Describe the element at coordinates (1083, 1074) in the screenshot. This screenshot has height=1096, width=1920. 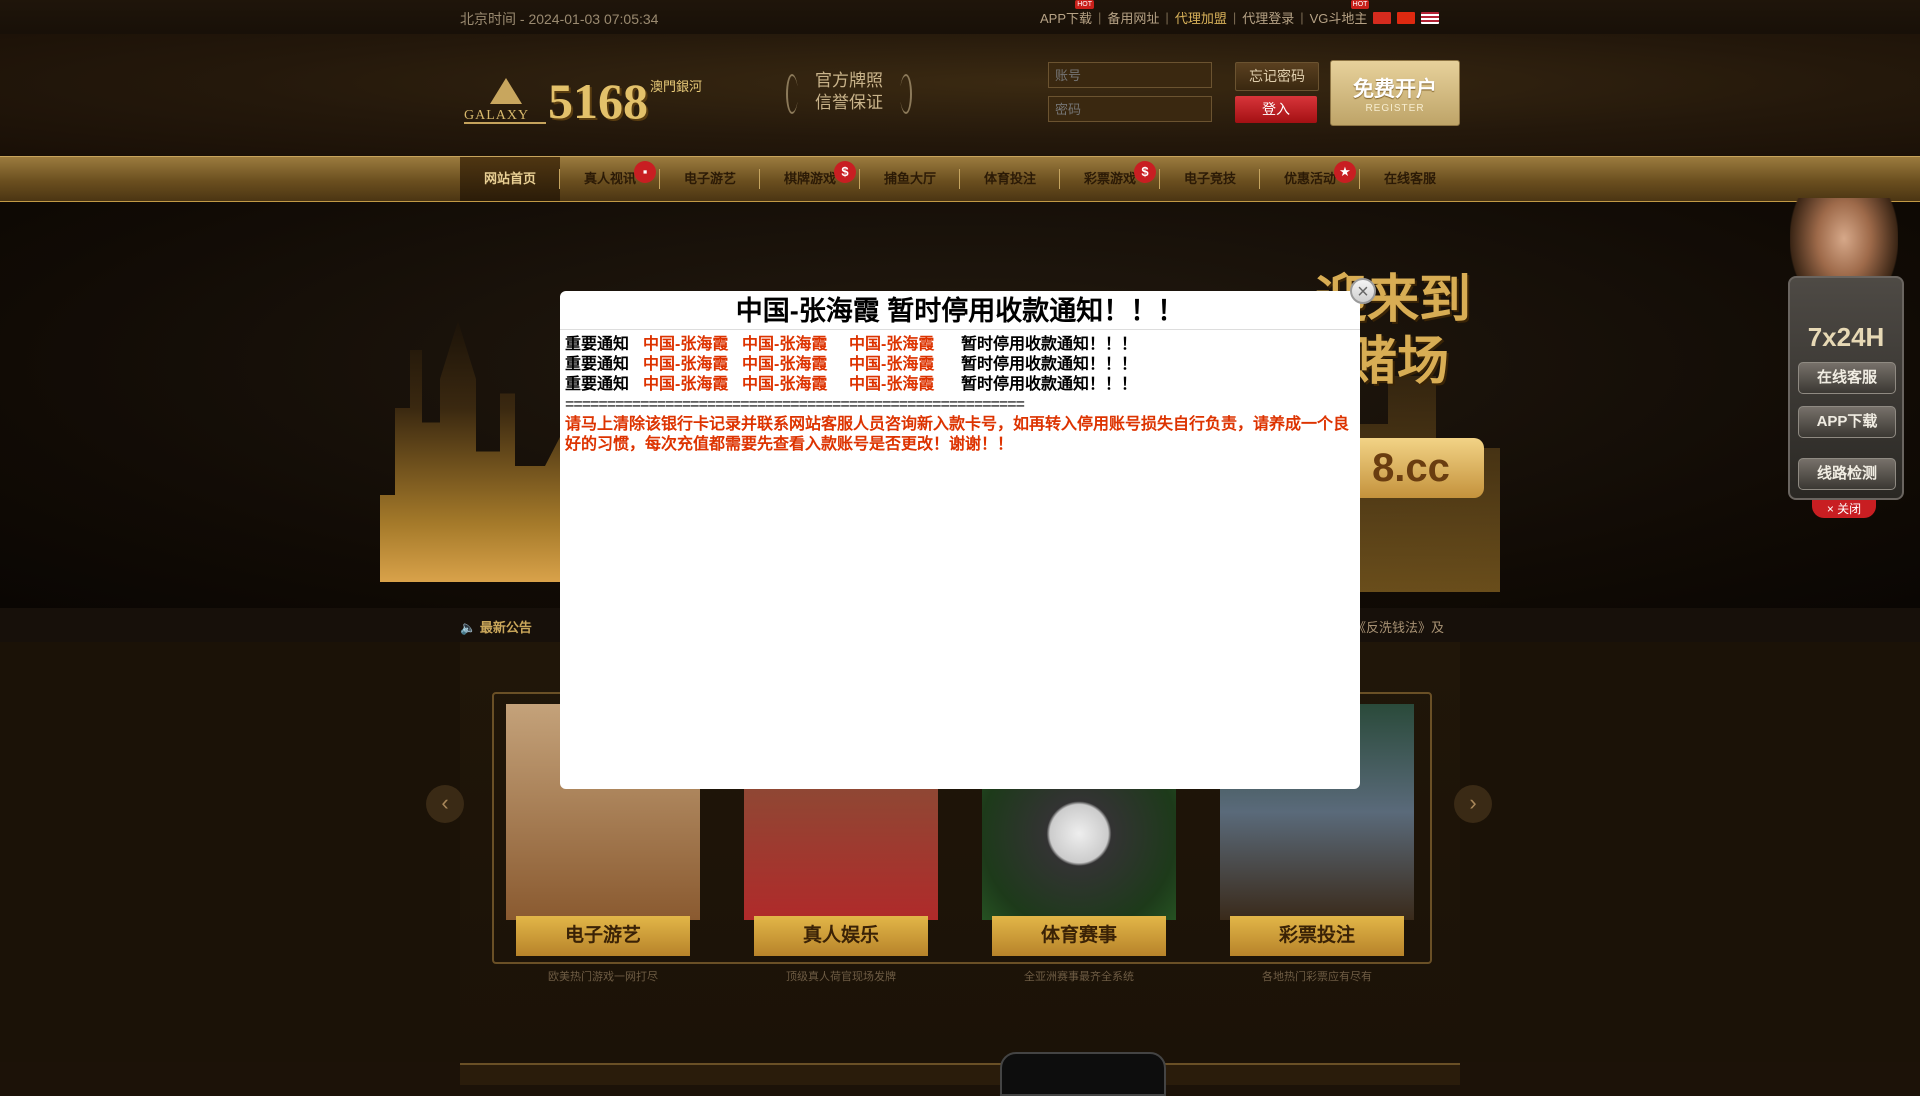
I see `phone-image` at that location.